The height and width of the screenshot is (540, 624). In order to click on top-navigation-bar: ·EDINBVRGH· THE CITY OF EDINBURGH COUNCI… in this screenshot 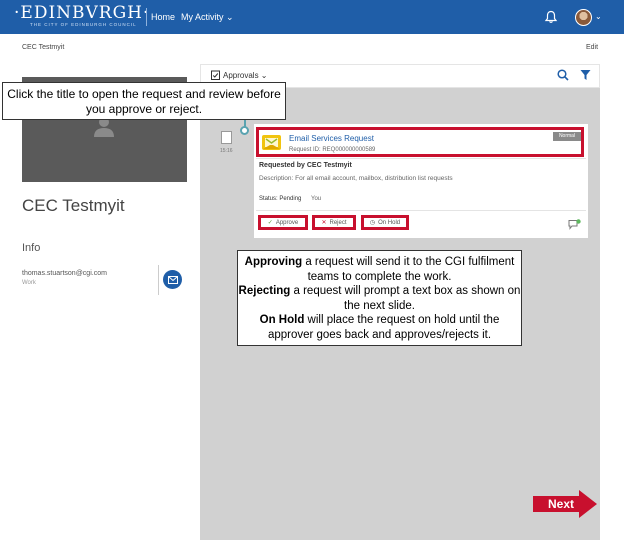, I will do `click(312, 17)`.